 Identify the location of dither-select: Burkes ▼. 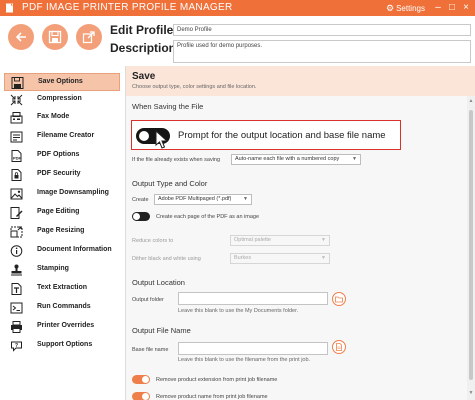
(280, 258).